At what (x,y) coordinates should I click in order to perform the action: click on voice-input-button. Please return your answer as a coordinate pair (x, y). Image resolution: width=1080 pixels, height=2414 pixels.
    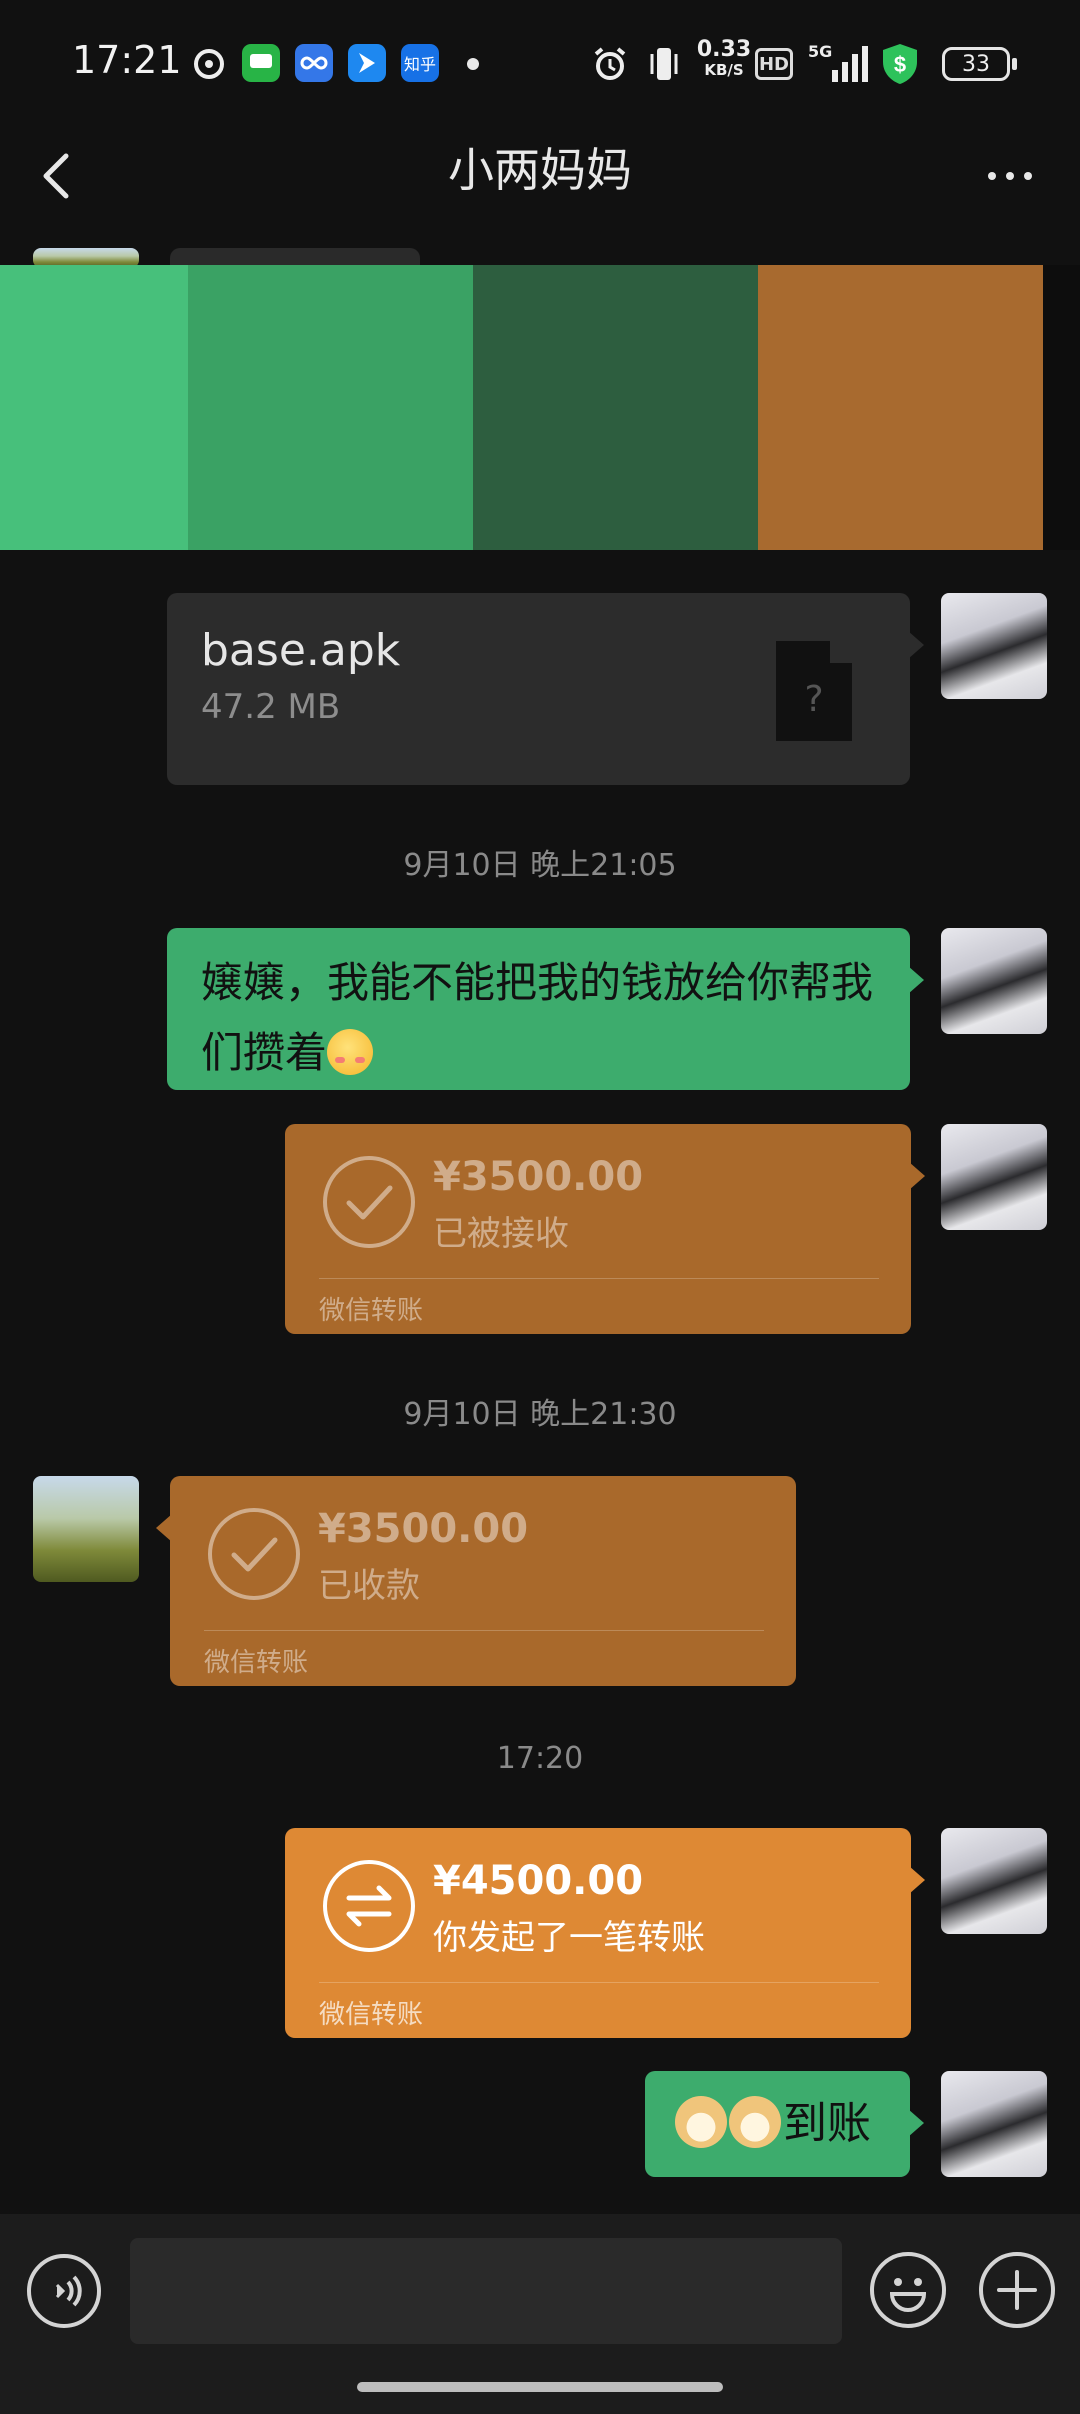
    Looking at the image, I should click on (64, 2291).